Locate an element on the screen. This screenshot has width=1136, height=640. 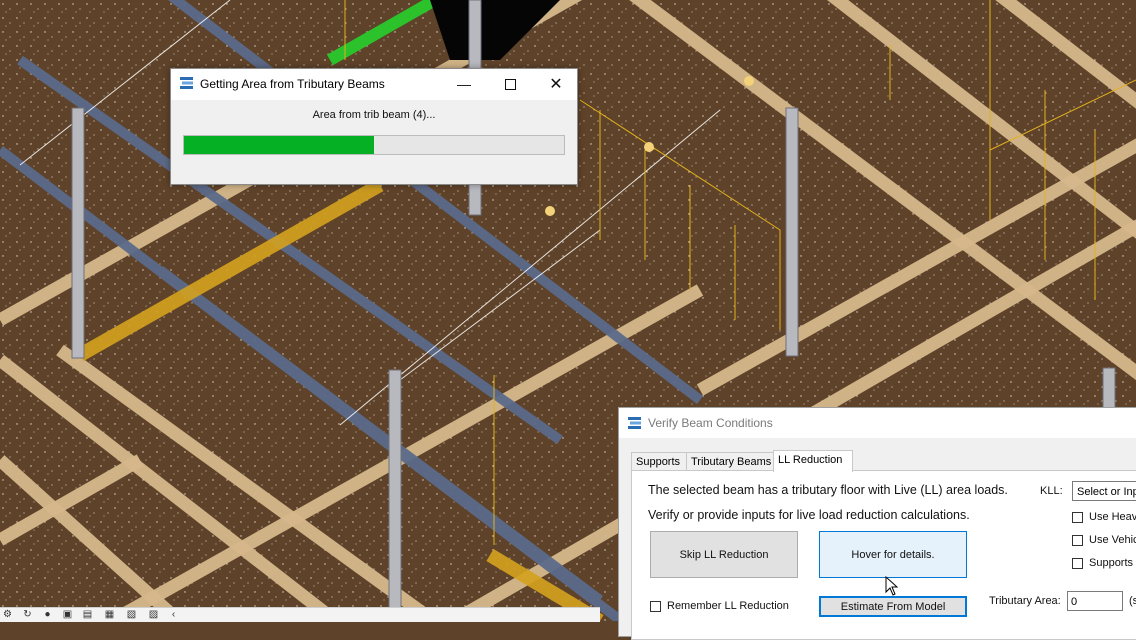
tab-supports: Supports is located at coordinates (659, 461).